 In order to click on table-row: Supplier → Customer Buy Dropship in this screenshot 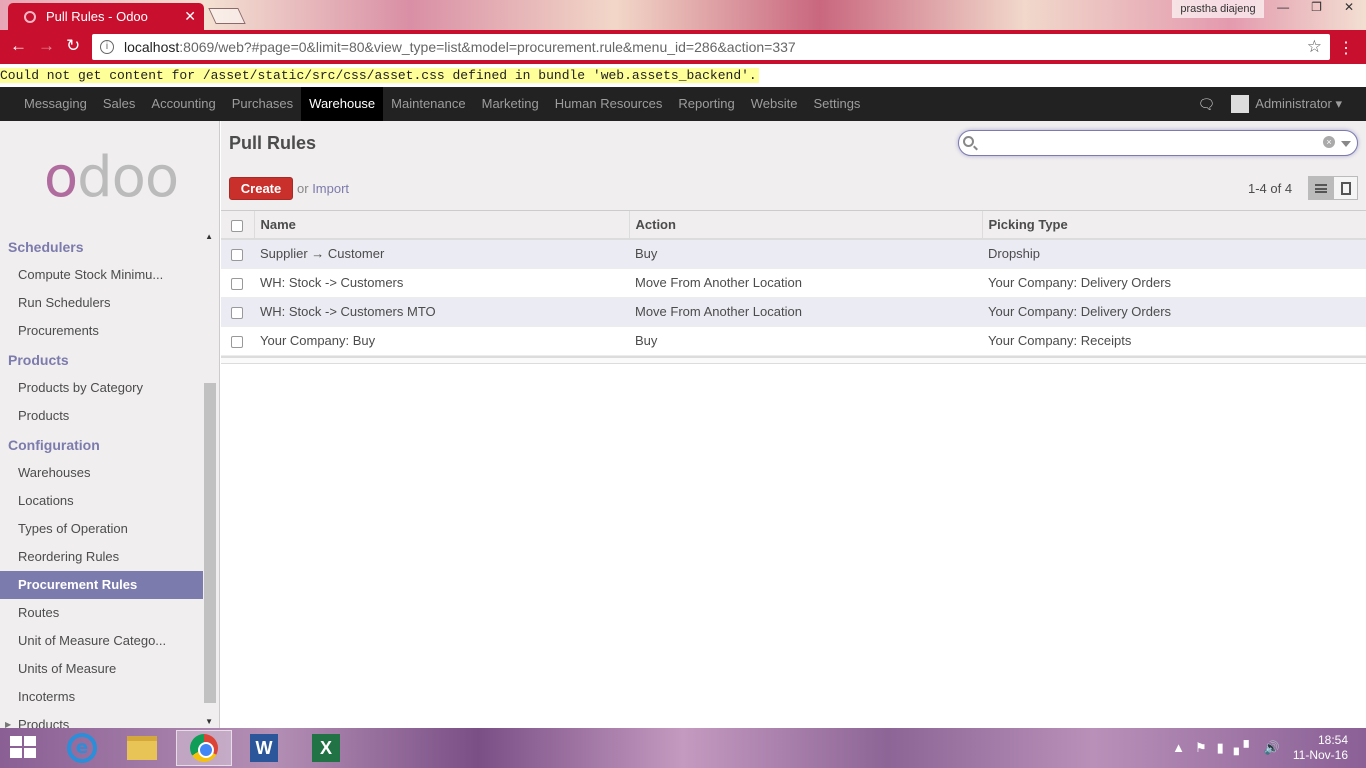, I will do `click(793, 254)`.